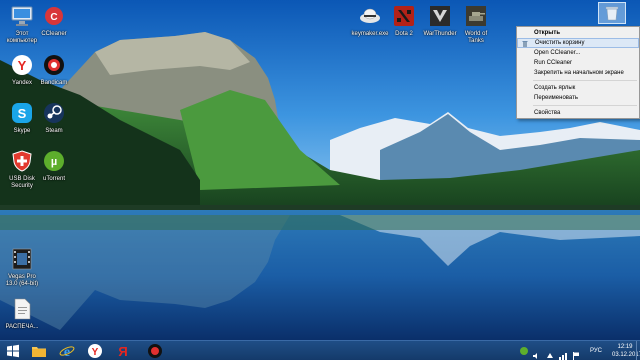 Image resolution: width=640 pixels, height=360 pixels. I want to click on menu-item-label: Run CCleaner, so click(553, 63).